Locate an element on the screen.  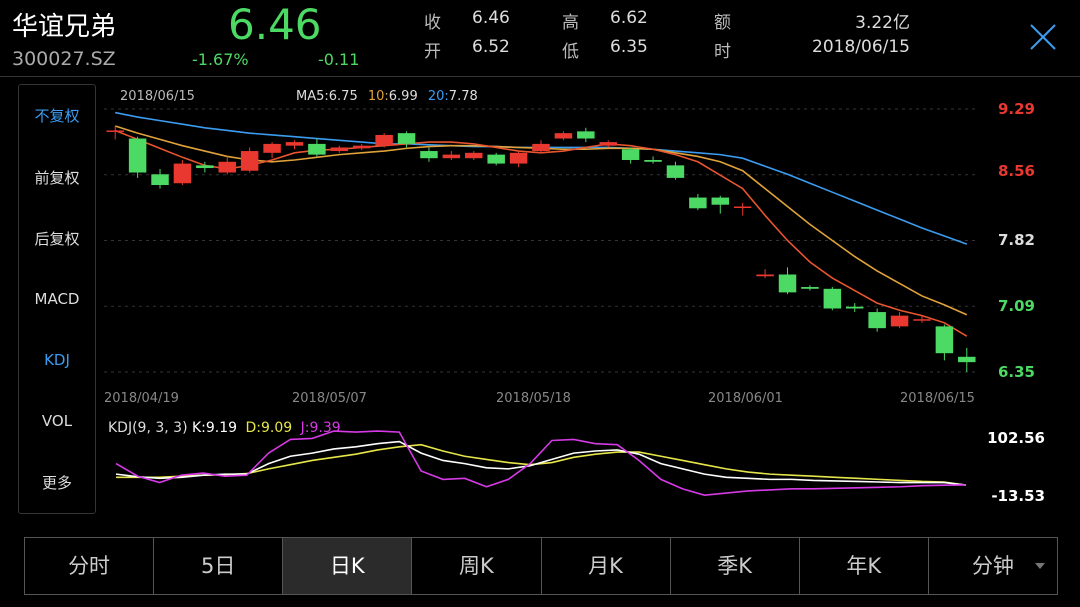
tab-intraday: 分时 is located at coordinates (90, 566).